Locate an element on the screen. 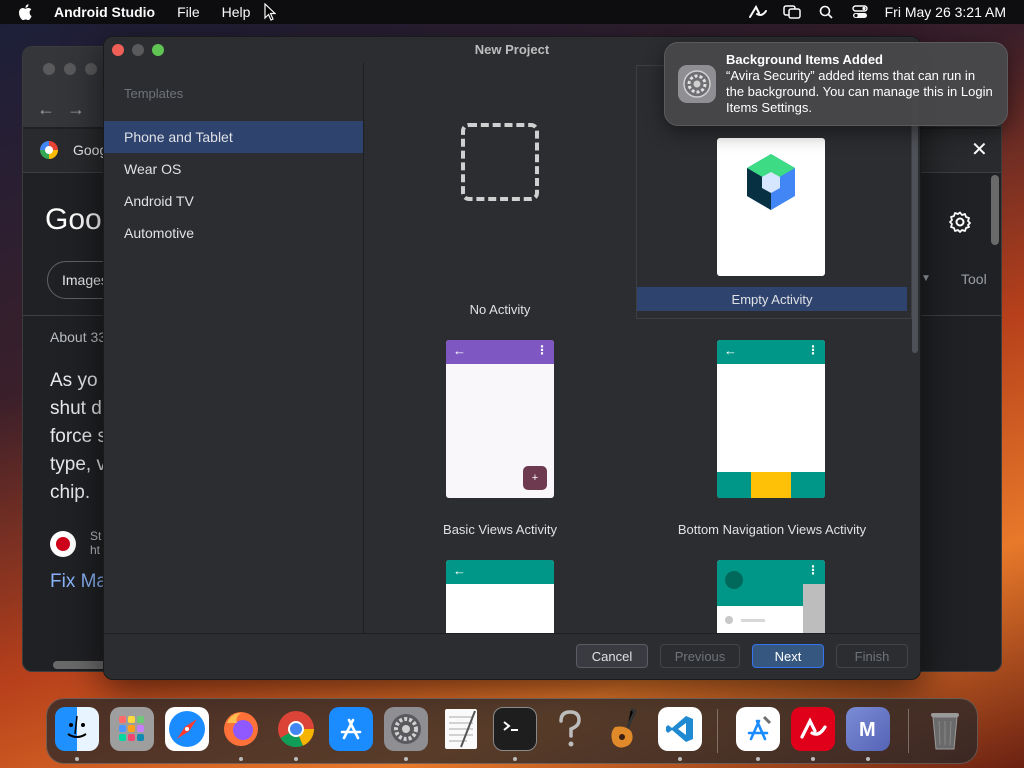  category-android-tv: Android TV is located at coordinates (233, 201).